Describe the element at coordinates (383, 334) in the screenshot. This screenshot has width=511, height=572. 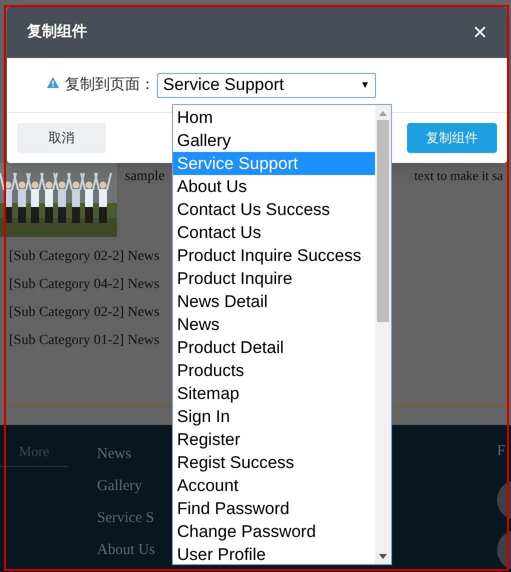
I see `scrollbar` at that location.